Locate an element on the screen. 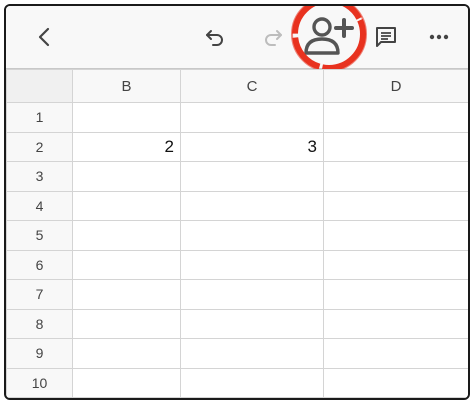 The width and height of the screenshot is (474, 404). more-horizontal-icon is located at coordinates (439, 37).